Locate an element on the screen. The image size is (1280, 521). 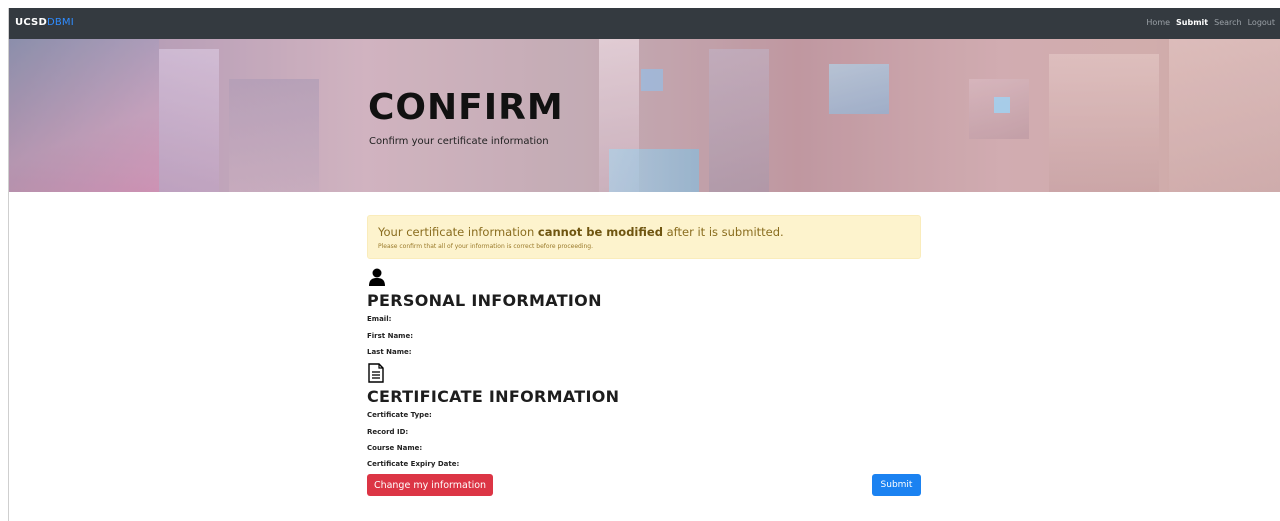
nav-link-logout: Logout is located at coordinates (1261, 22).